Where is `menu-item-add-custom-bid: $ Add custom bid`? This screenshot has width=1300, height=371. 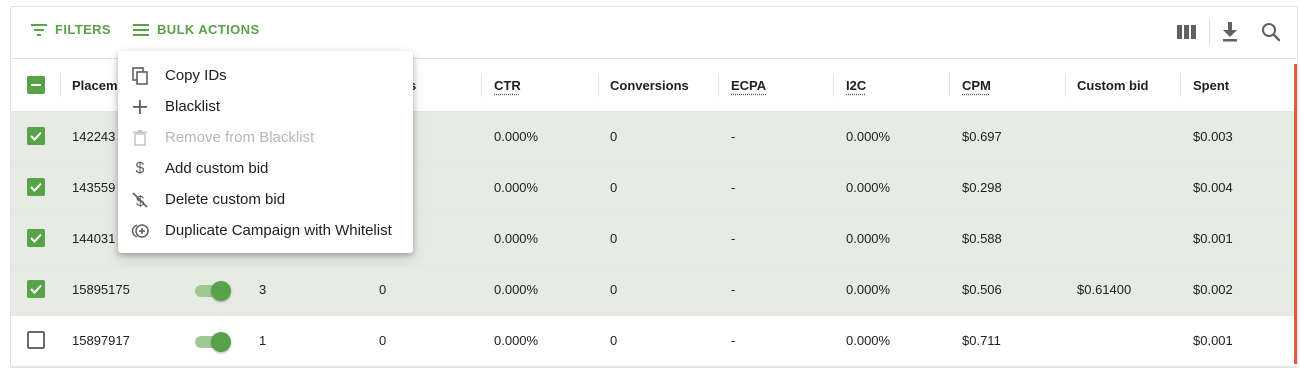 menu-item-add-custom-bid: $ Add custom bid is located at coordinates (265, 168).